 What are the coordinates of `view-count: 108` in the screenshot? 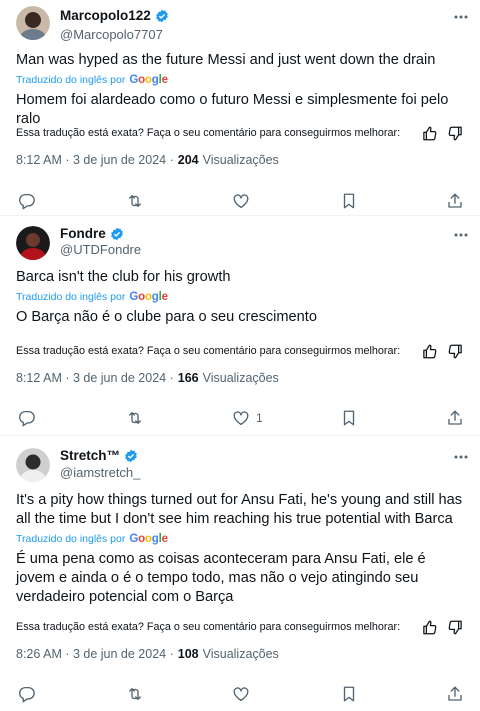 It's located at (188, 654).